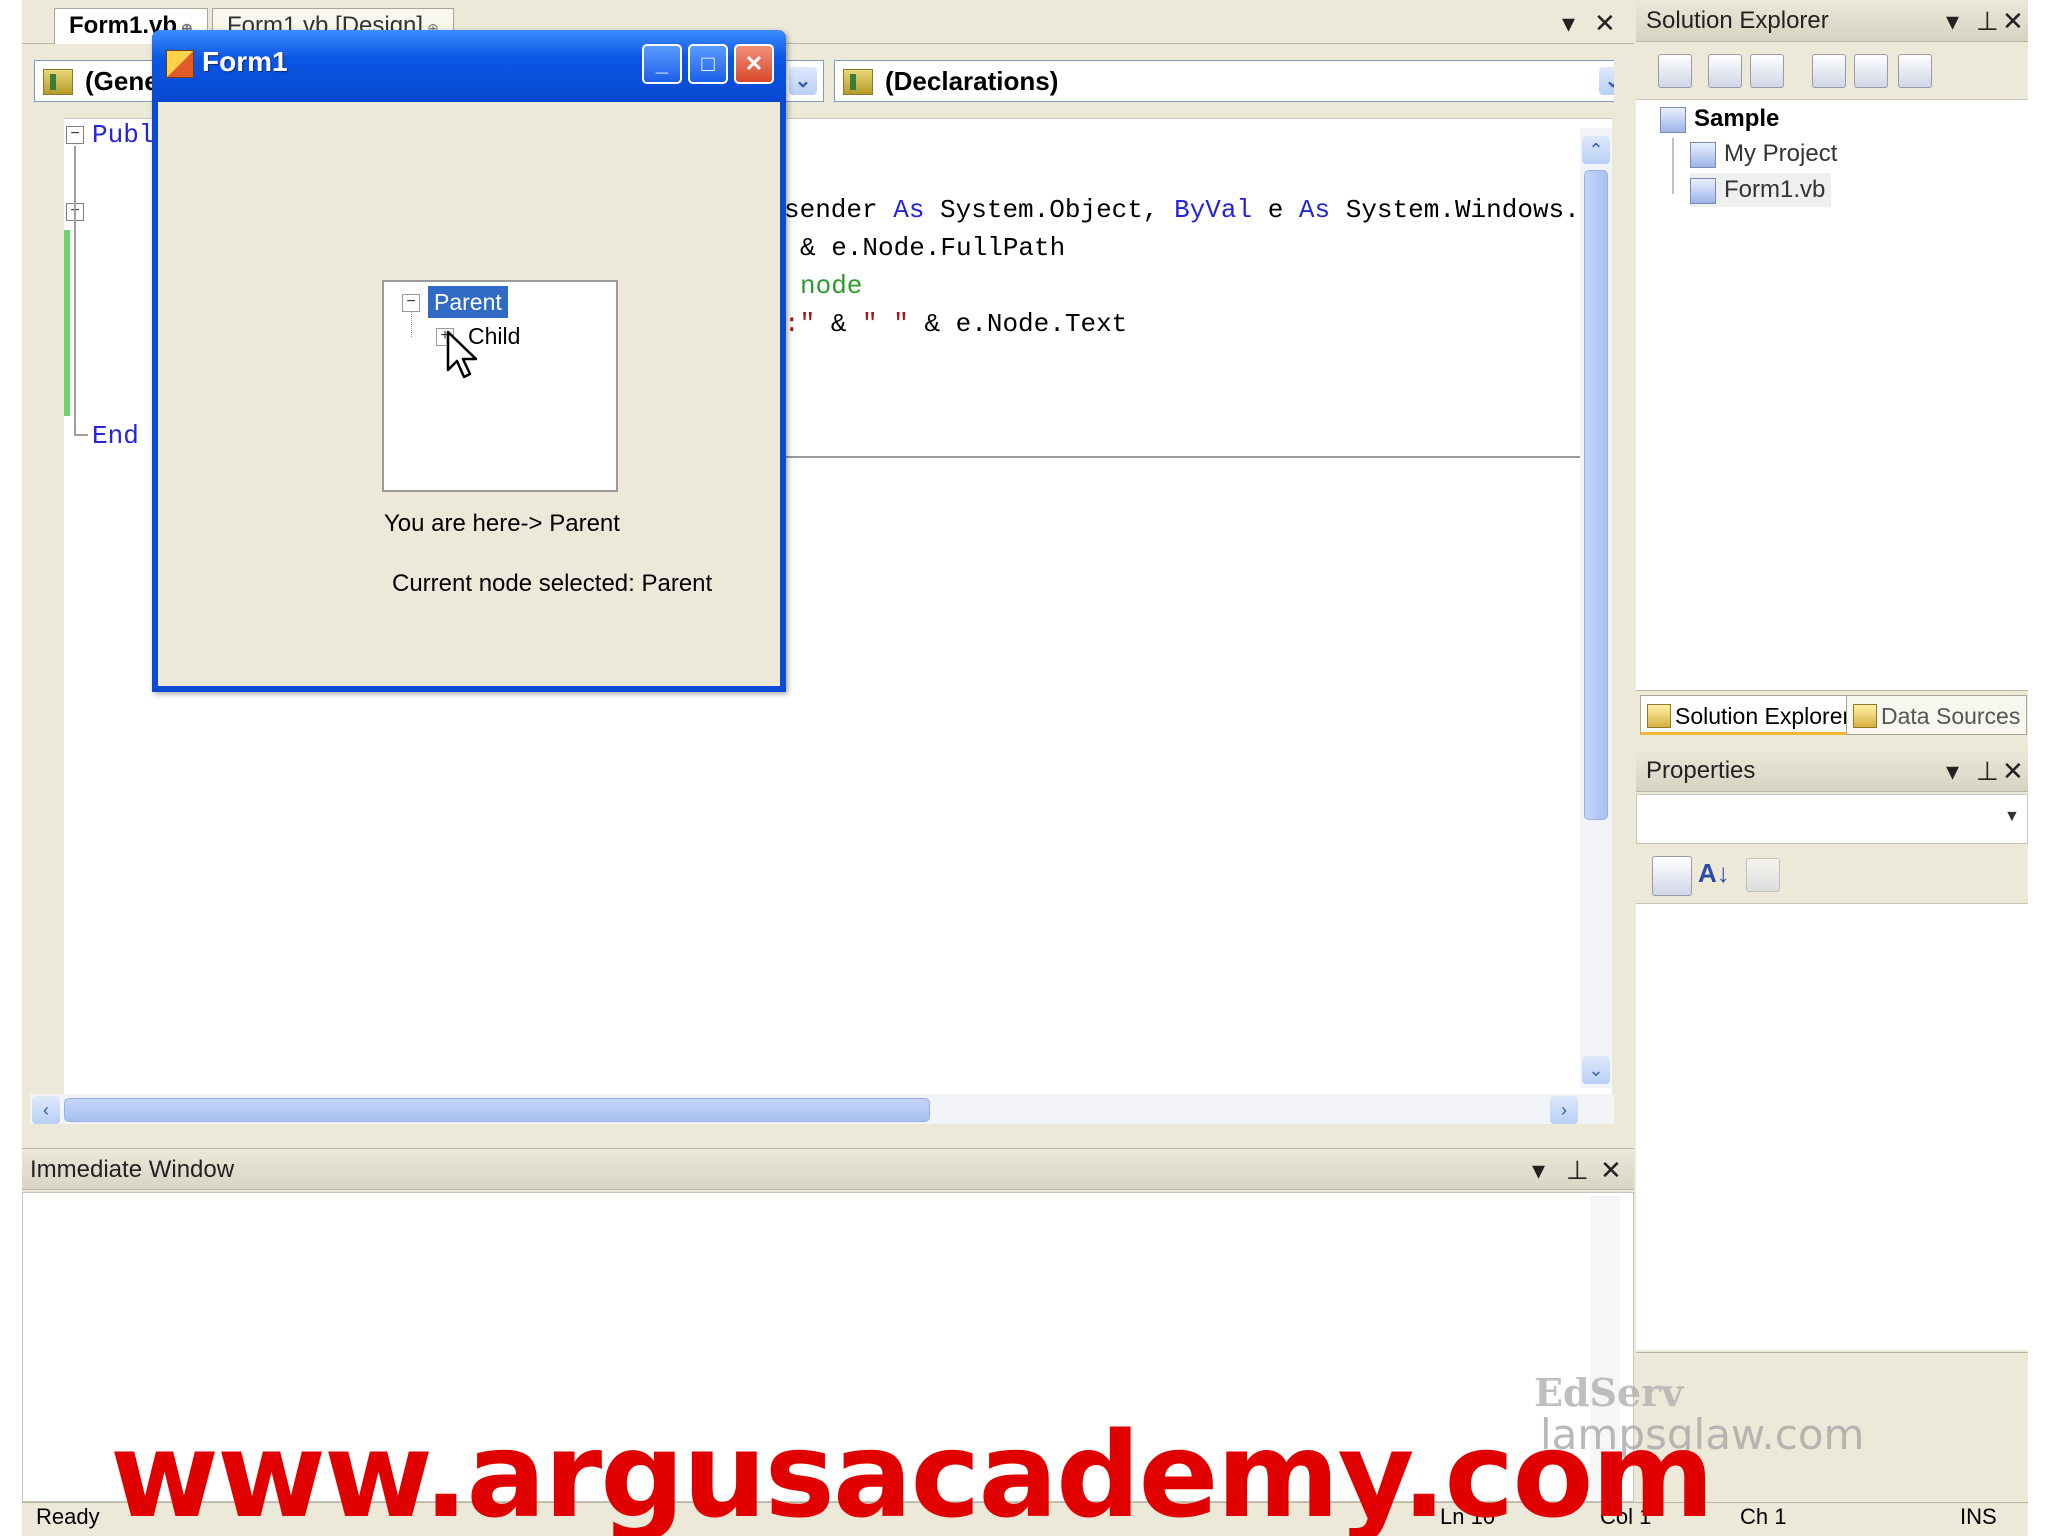  Describe the element at coordinates (1703, 190) in the screenshot. I see `form-file-icon` at that location.